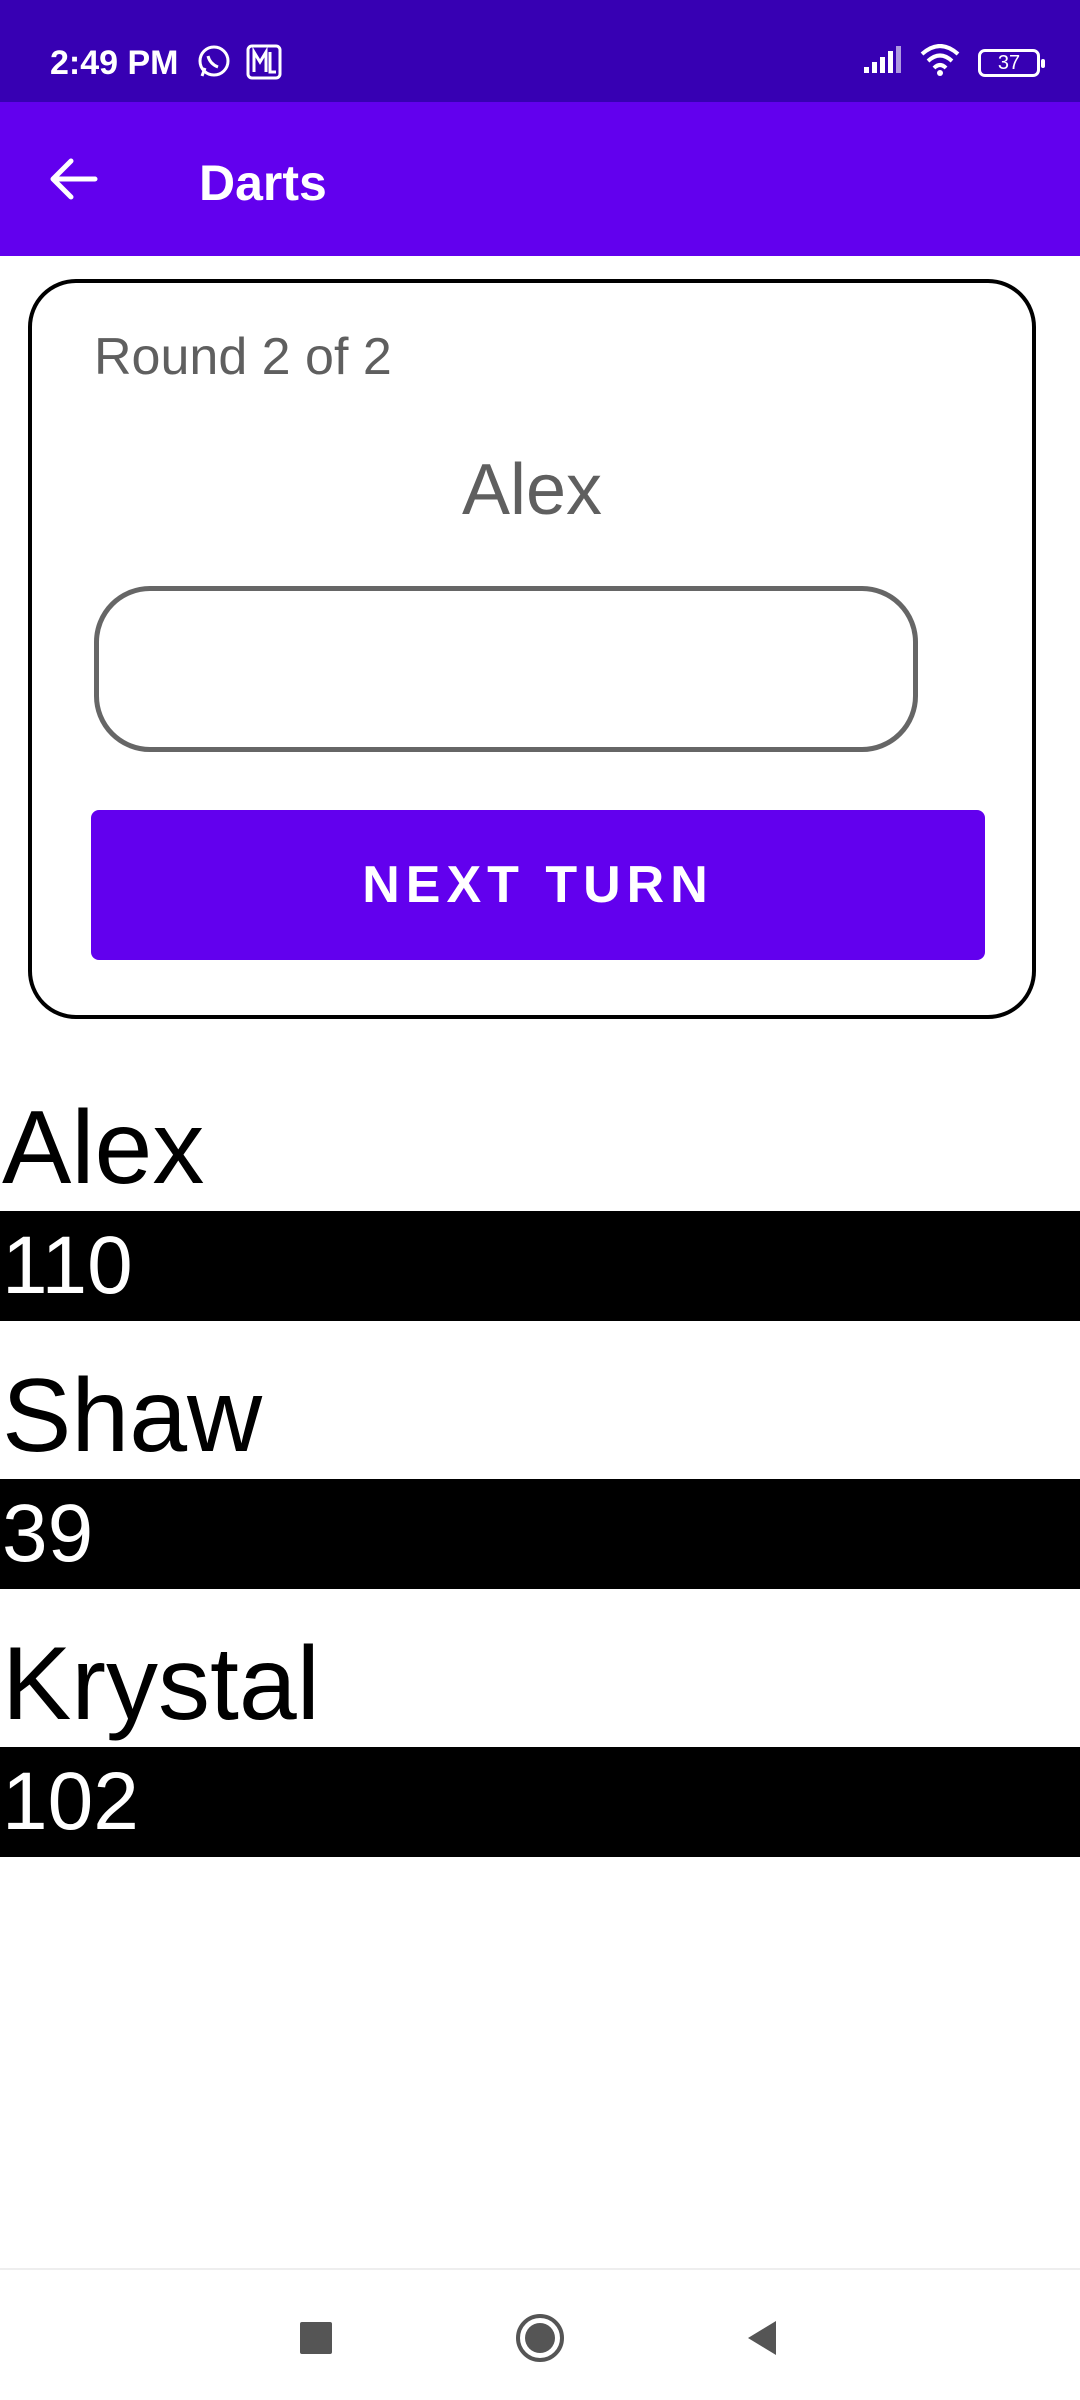 The image size is (1080, 2400). Describe the element at coordinates (264, 64) in the screenshot. I see `notification-icon` at that location.